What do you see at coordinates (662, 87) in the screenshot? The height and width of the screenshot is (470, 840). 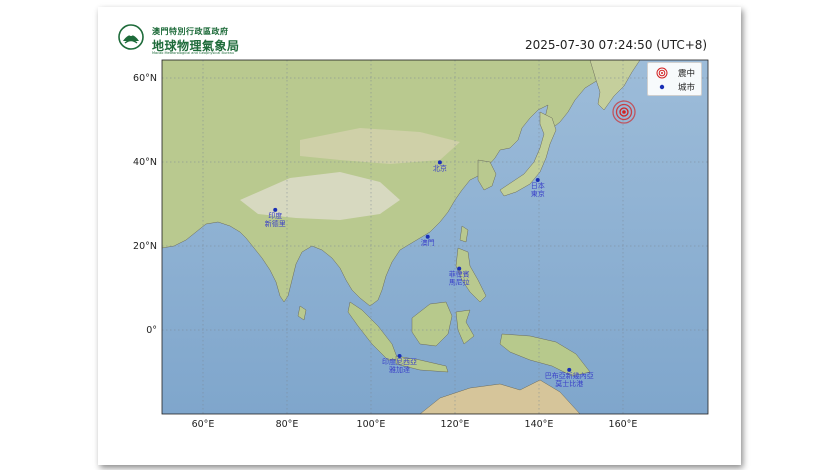 I see `city-dot-icon` at bounding box center [662, 87].